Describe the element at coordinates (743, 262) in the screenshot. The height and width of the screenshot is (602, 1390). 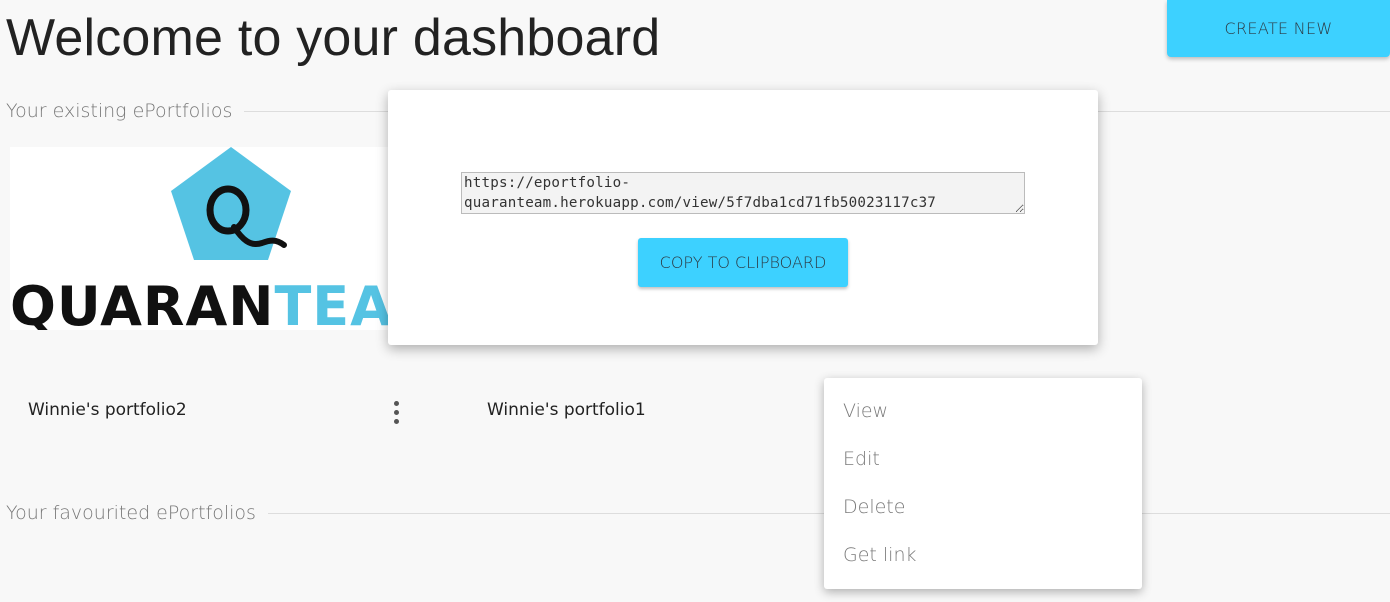
I see `copy-to-clipboard-button: COPY TO CLIPBOARD` at that location.